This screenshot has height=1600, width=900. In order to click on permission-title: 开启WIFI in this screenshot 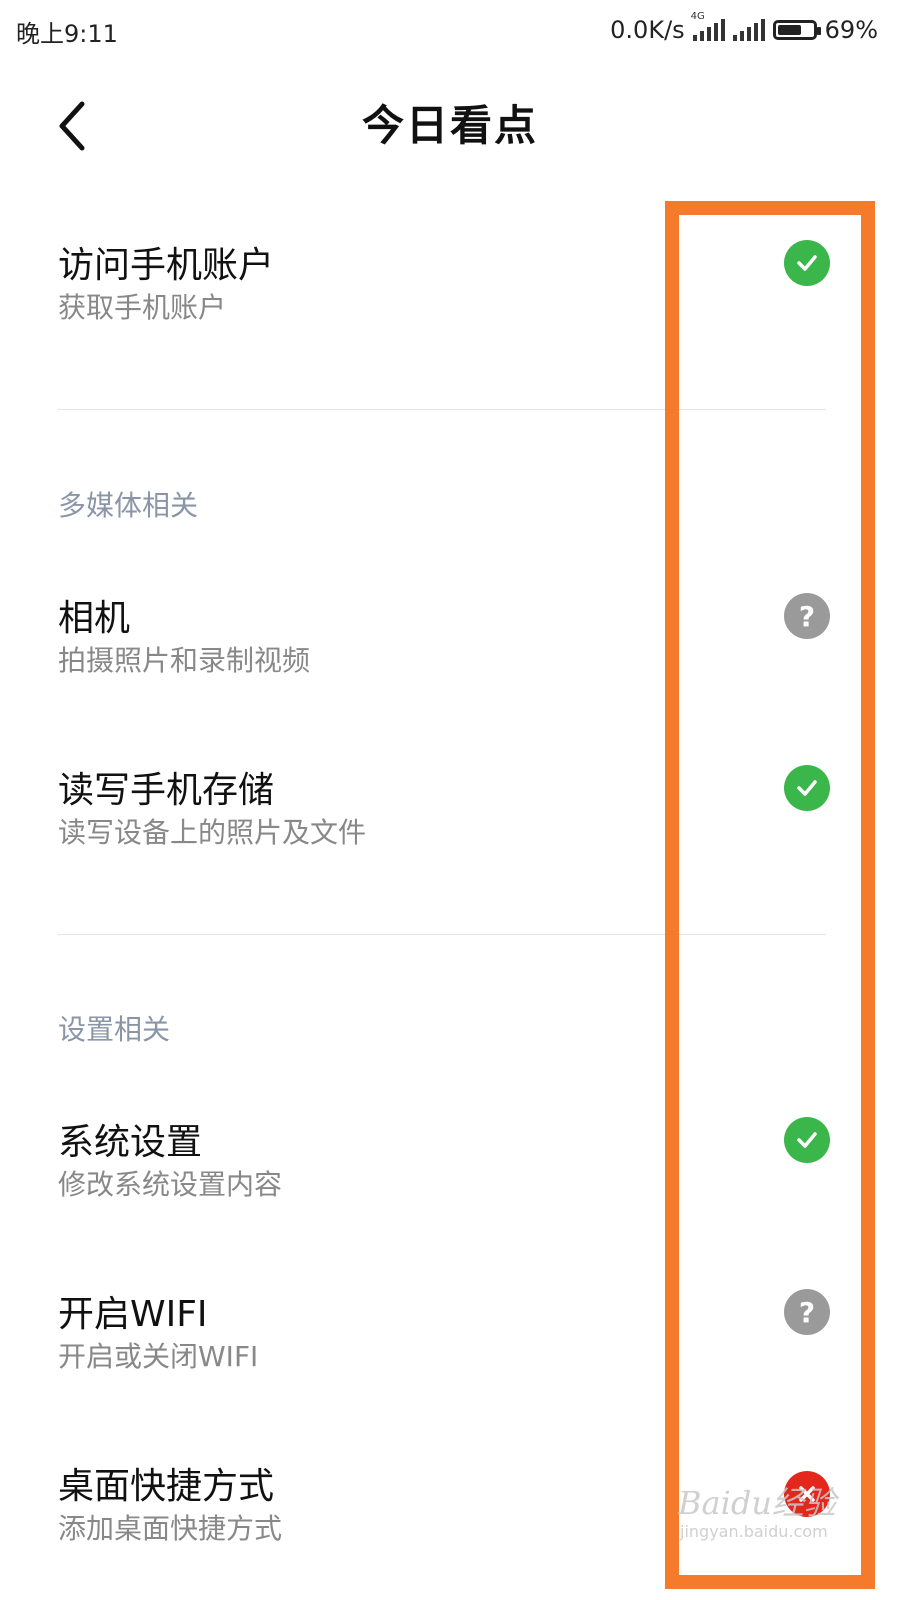, I will do `click(133, 1314)`.